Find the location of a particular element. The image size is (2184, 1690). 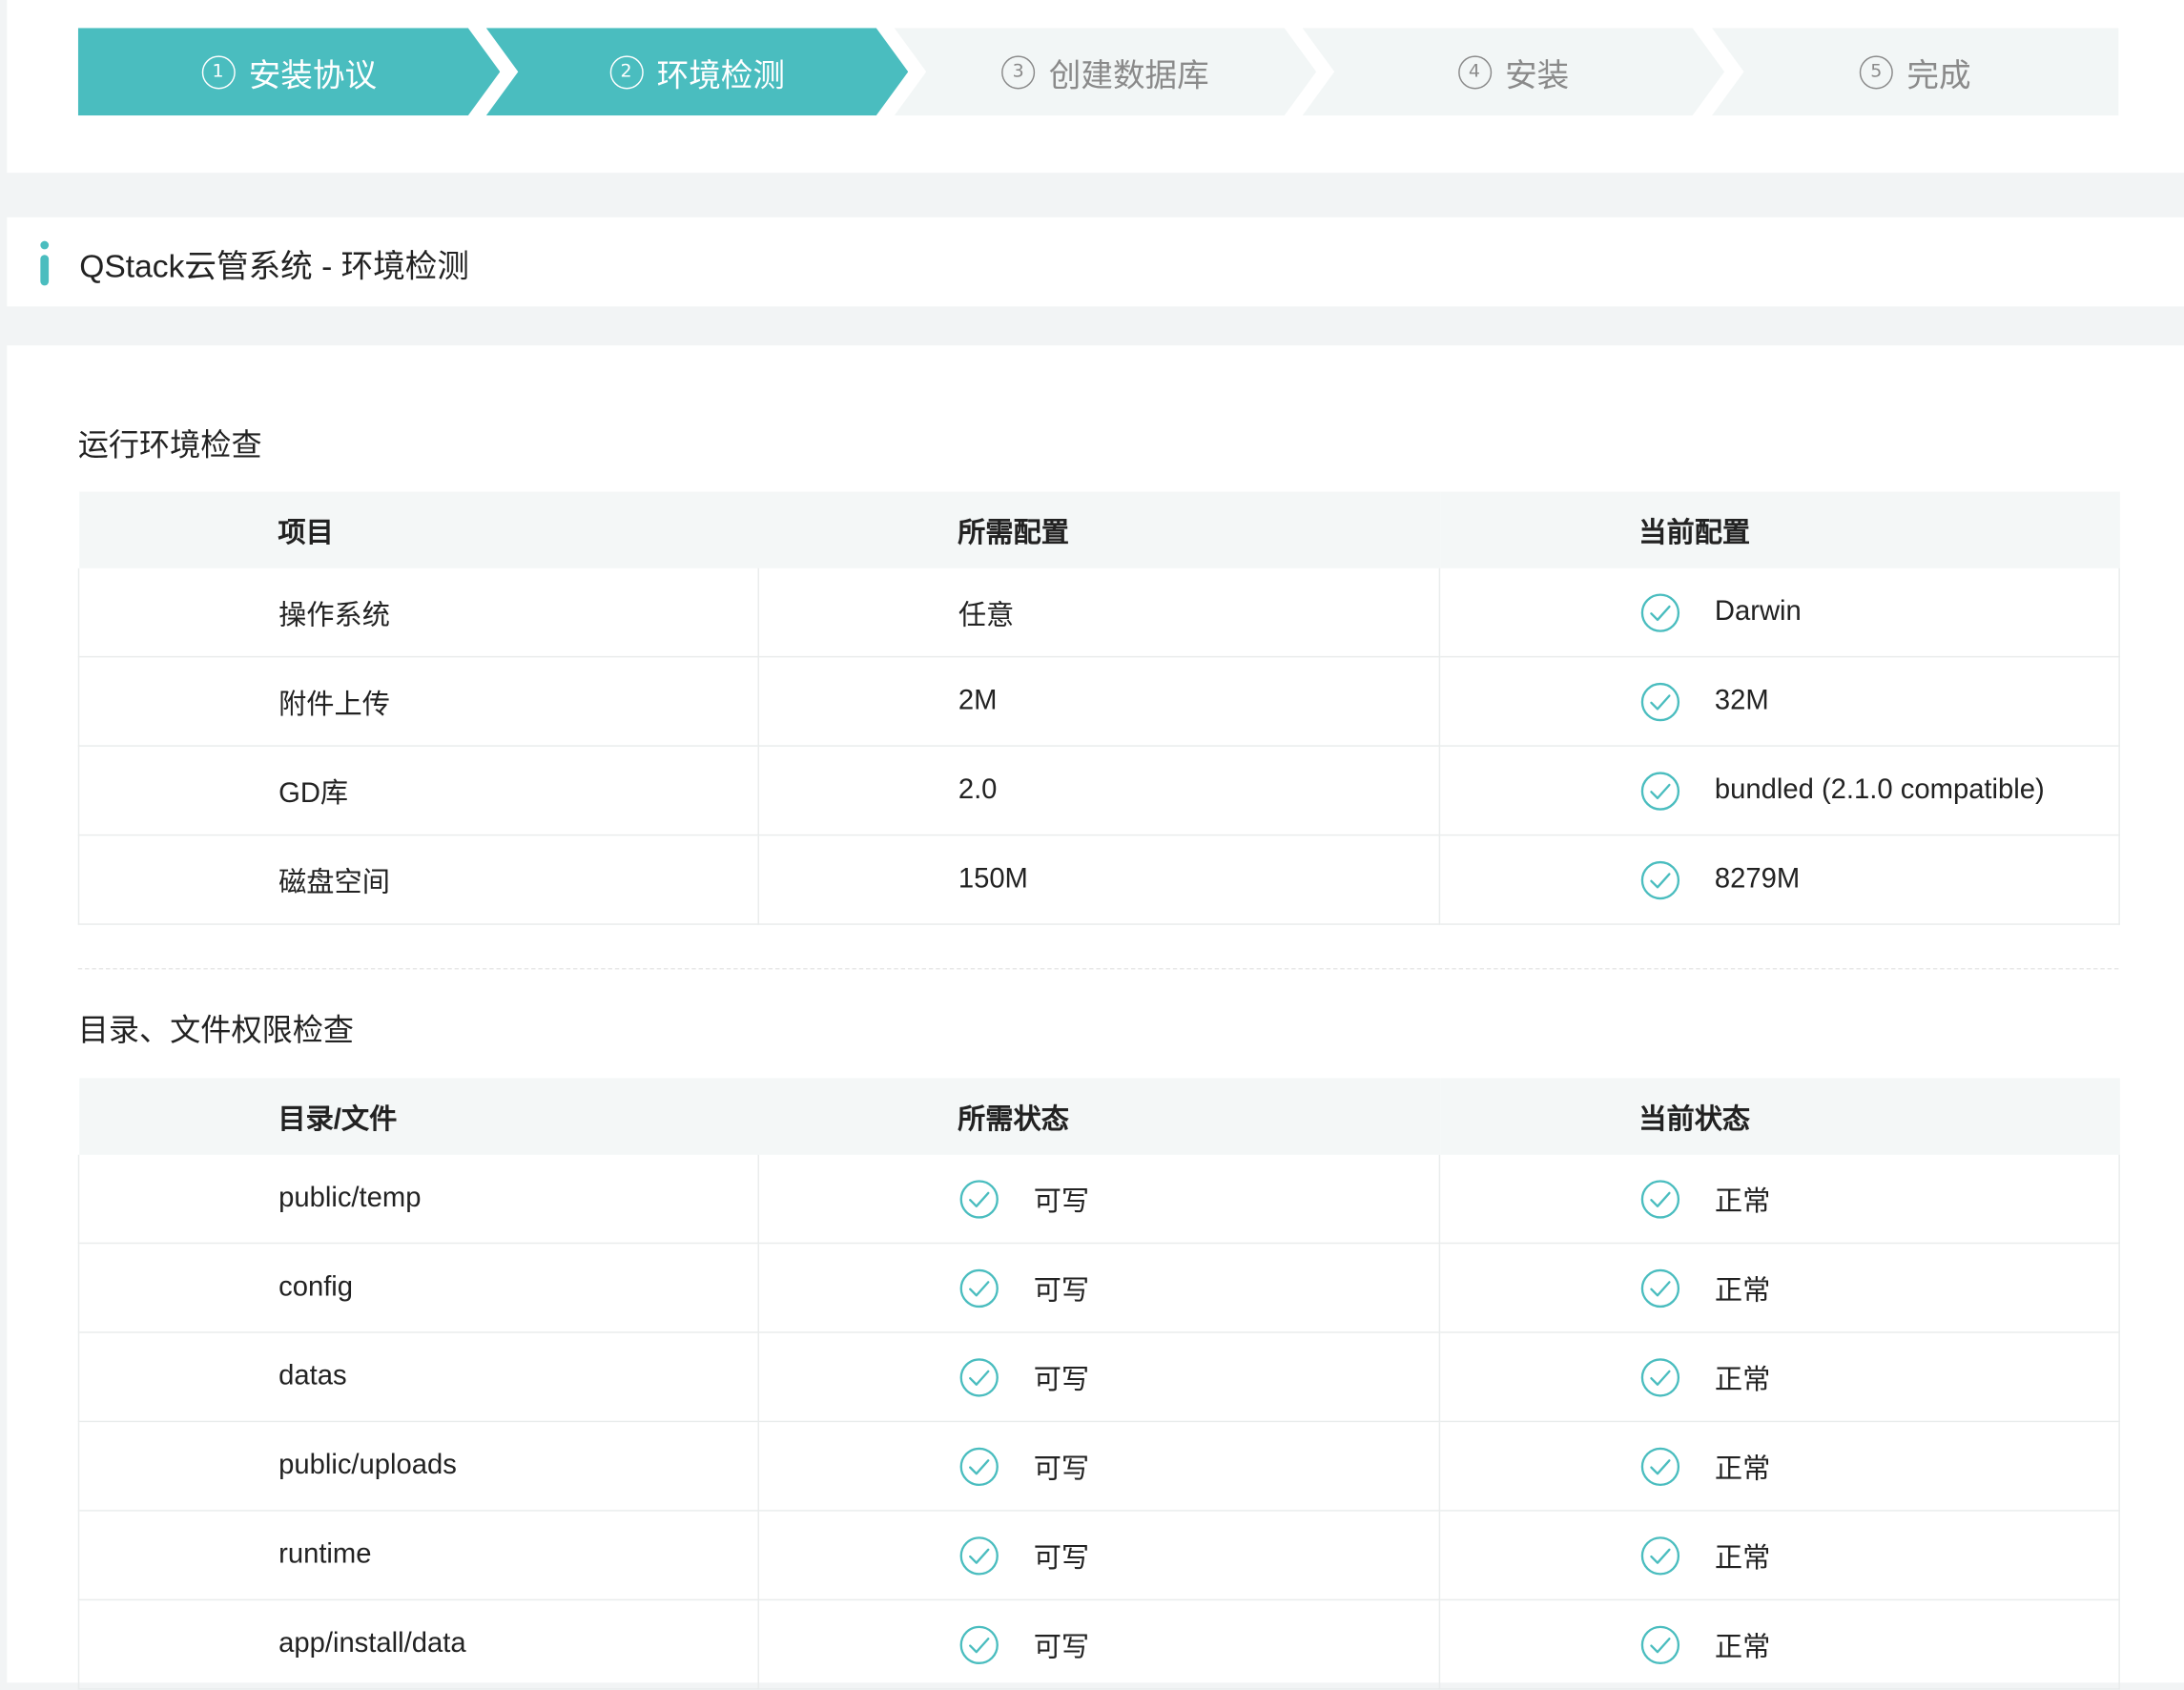

required-cell: 150M is located at coordinates (1099, 879).